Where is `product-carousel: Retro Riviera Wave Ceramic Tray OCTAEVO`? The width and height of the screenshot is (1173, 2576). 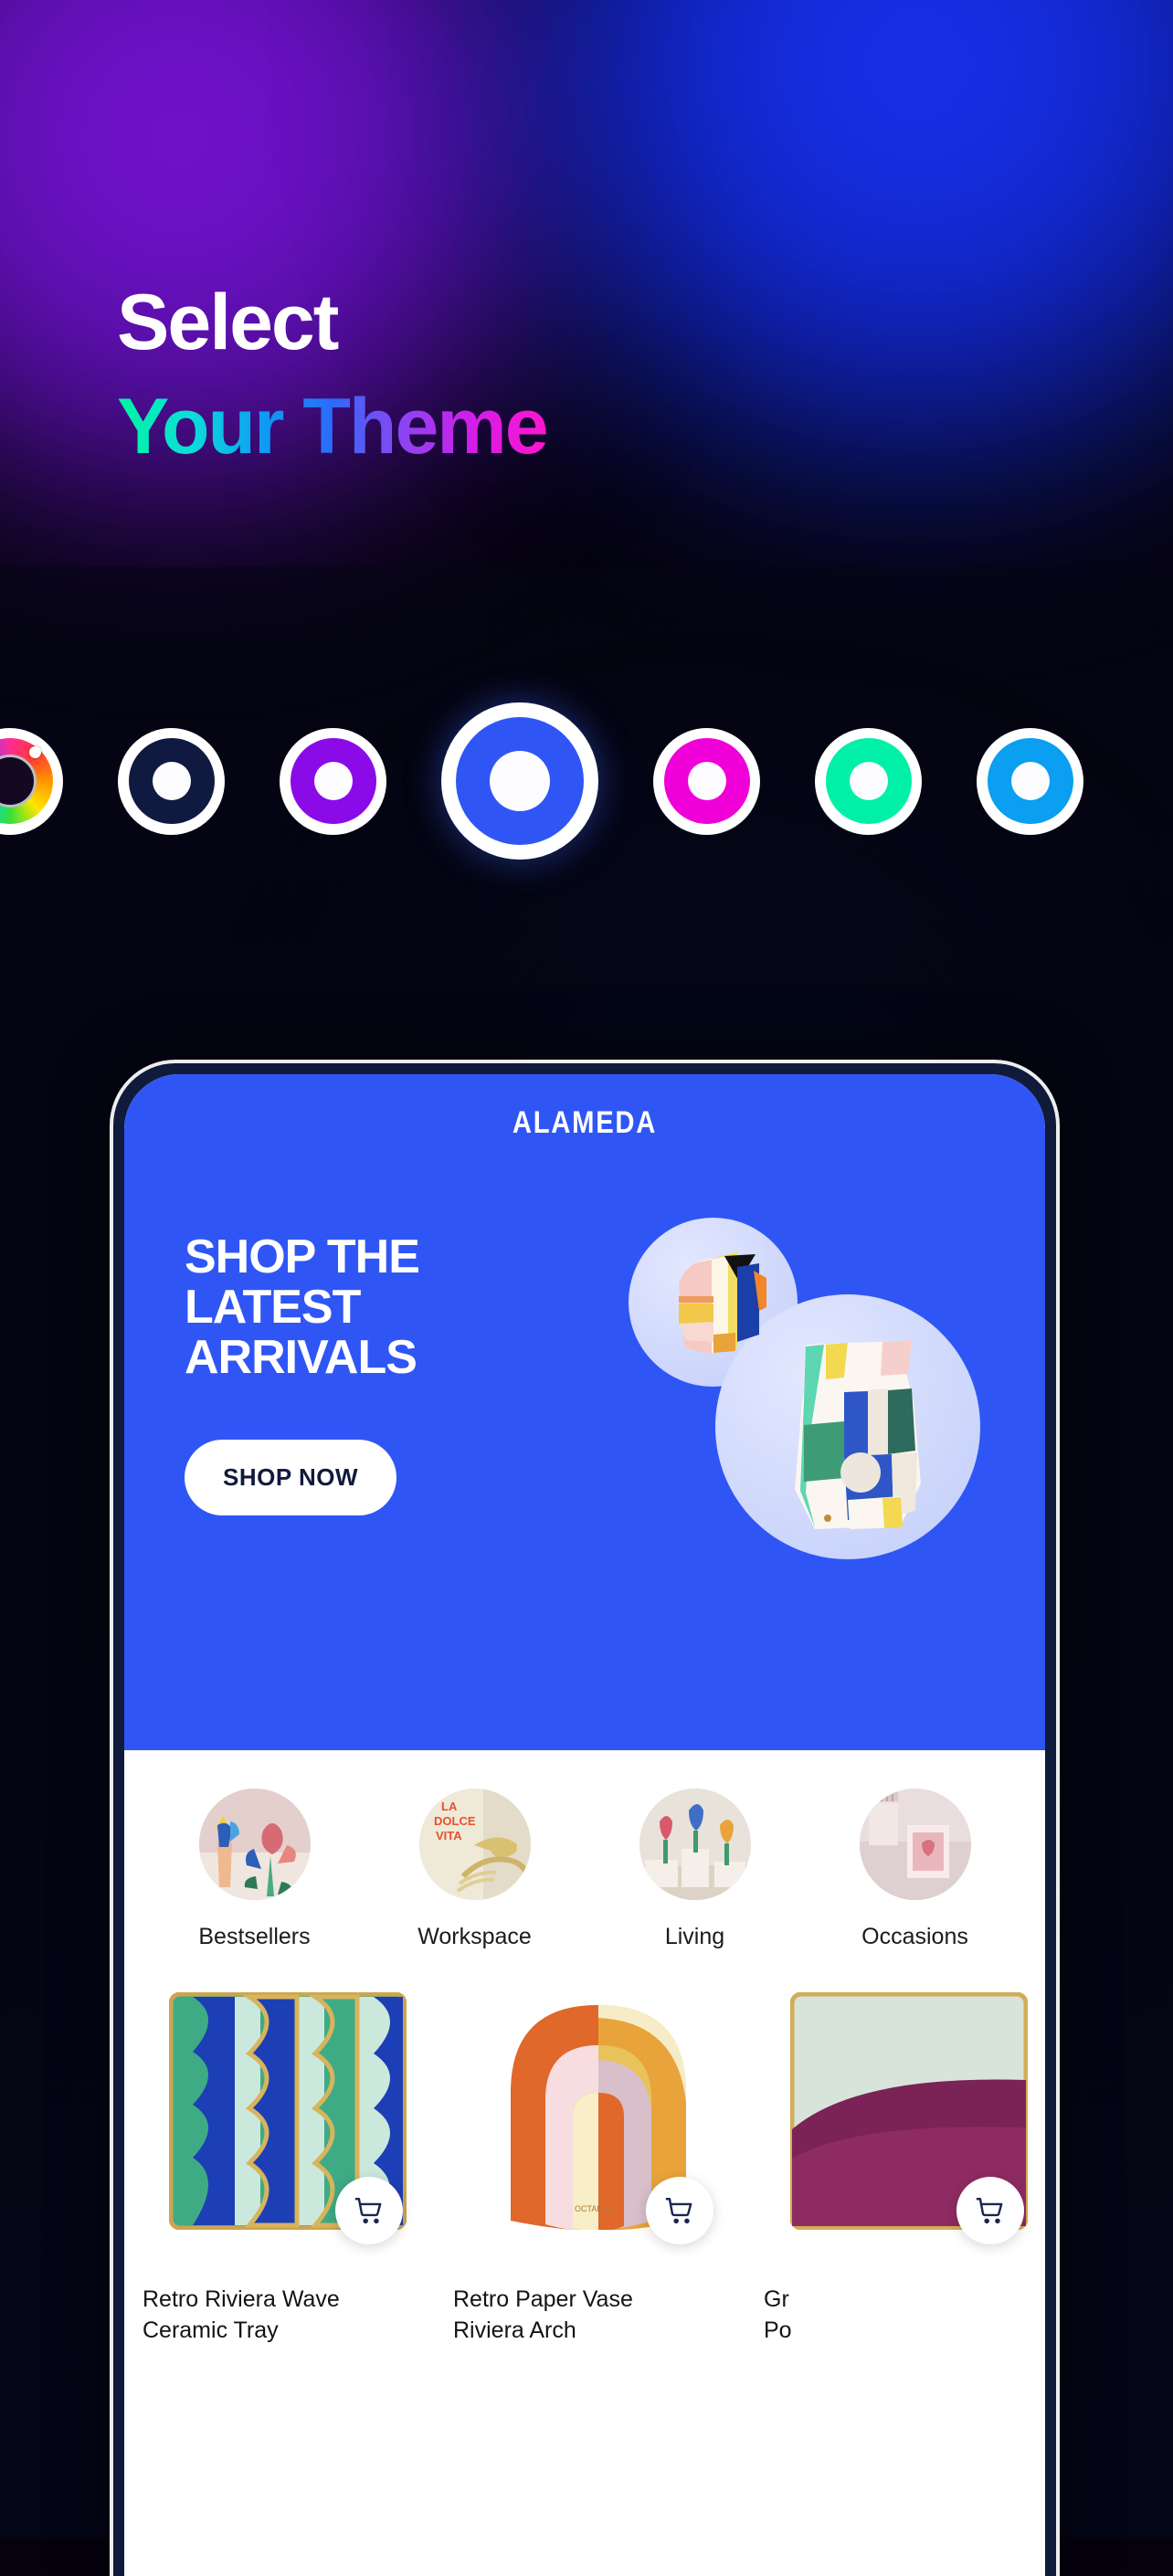 product-carousel: Retro Riviera Wave Ceramic Tray OCTAEVO is located at coordinates (591, 2148).